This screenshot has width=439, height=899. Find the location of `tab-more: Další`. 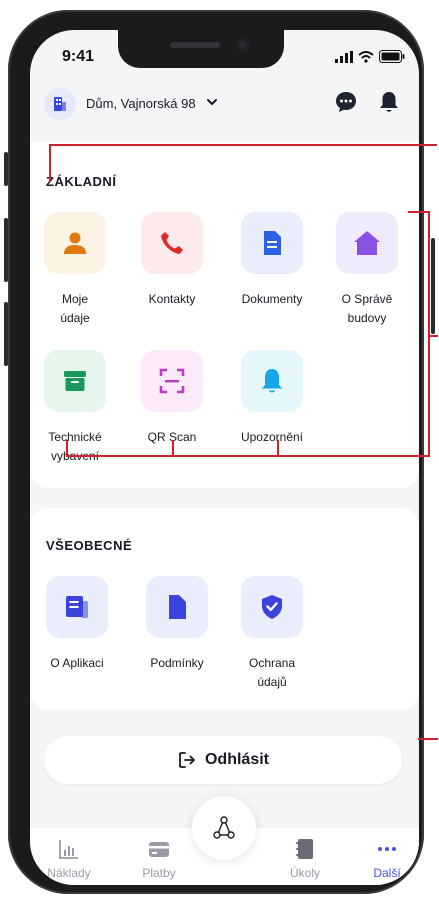

tab-more: Další is located at coordinates (385, 859).